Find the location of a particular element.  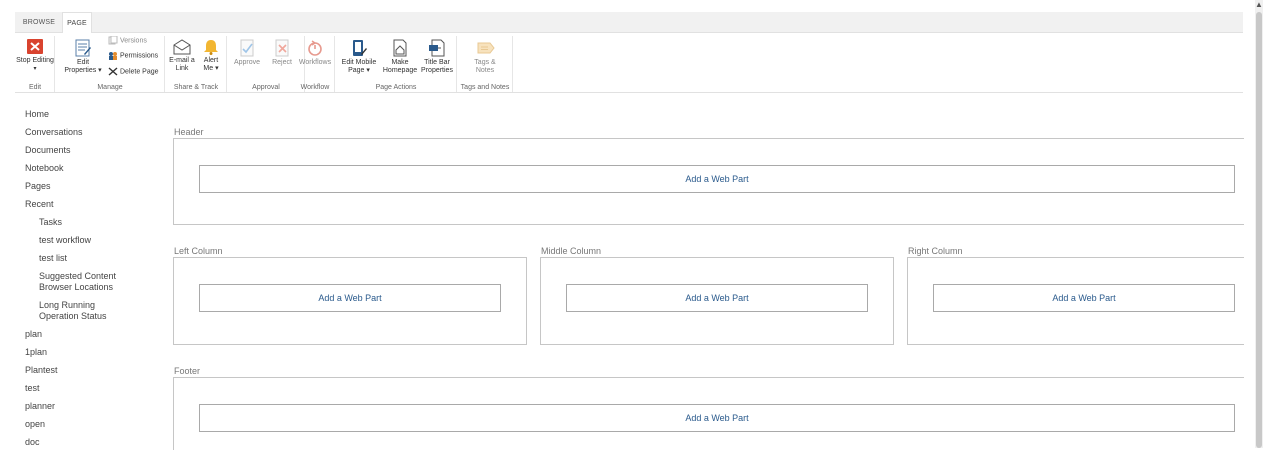

nav-item-conversations: Conversations is located at coordinates (54, 132).